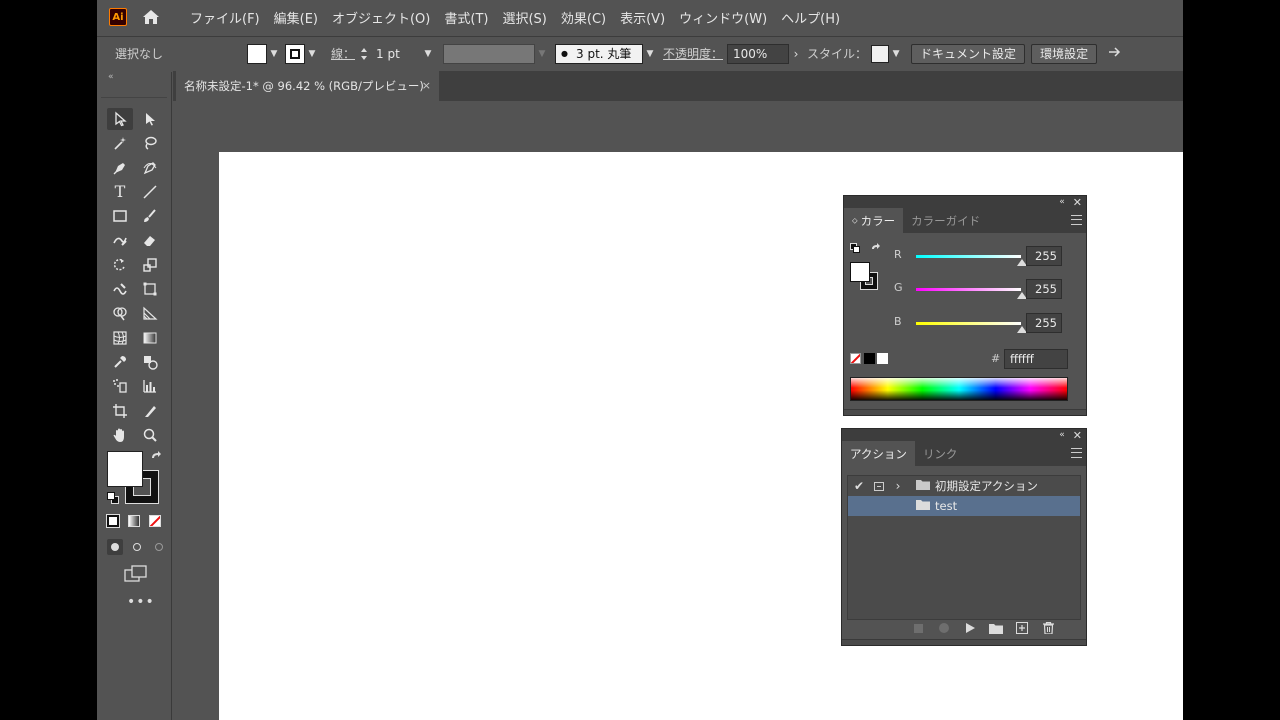 The width and height of the screenshot is (1280, 720). What do you see at coordinates (1044, 289) in the screenshot?
I see `green-value-field: 255` at bounding box center [1044, 289].